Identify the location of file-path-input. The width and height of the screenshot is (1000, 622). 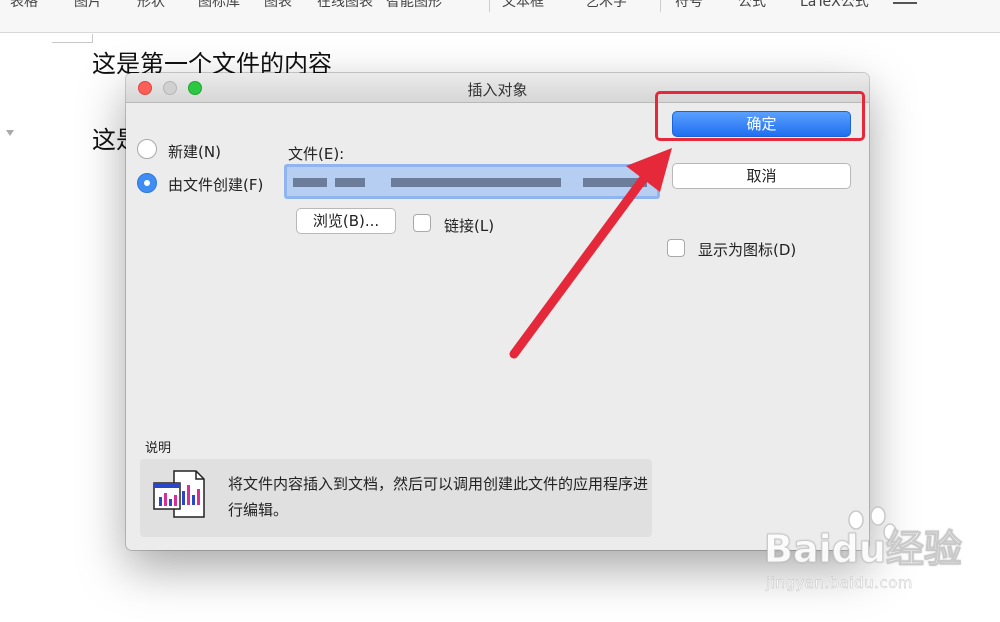
(472, 181).